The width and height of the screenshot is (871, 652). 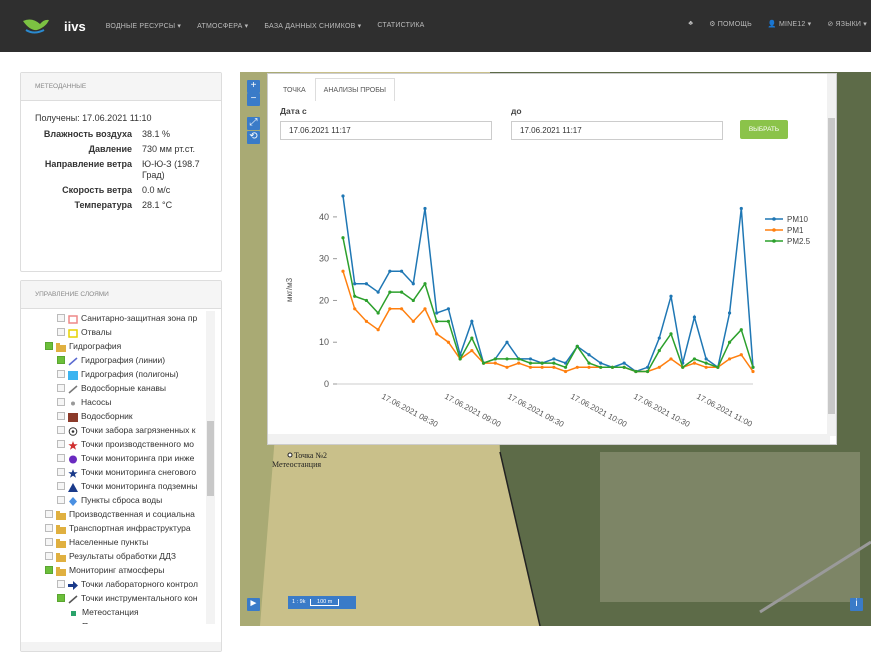 What do you see at coordinates (124, 458) in the screenshot?
I see `layer-item: Точки мониторинга при инже` at bounding box center [124, 458].